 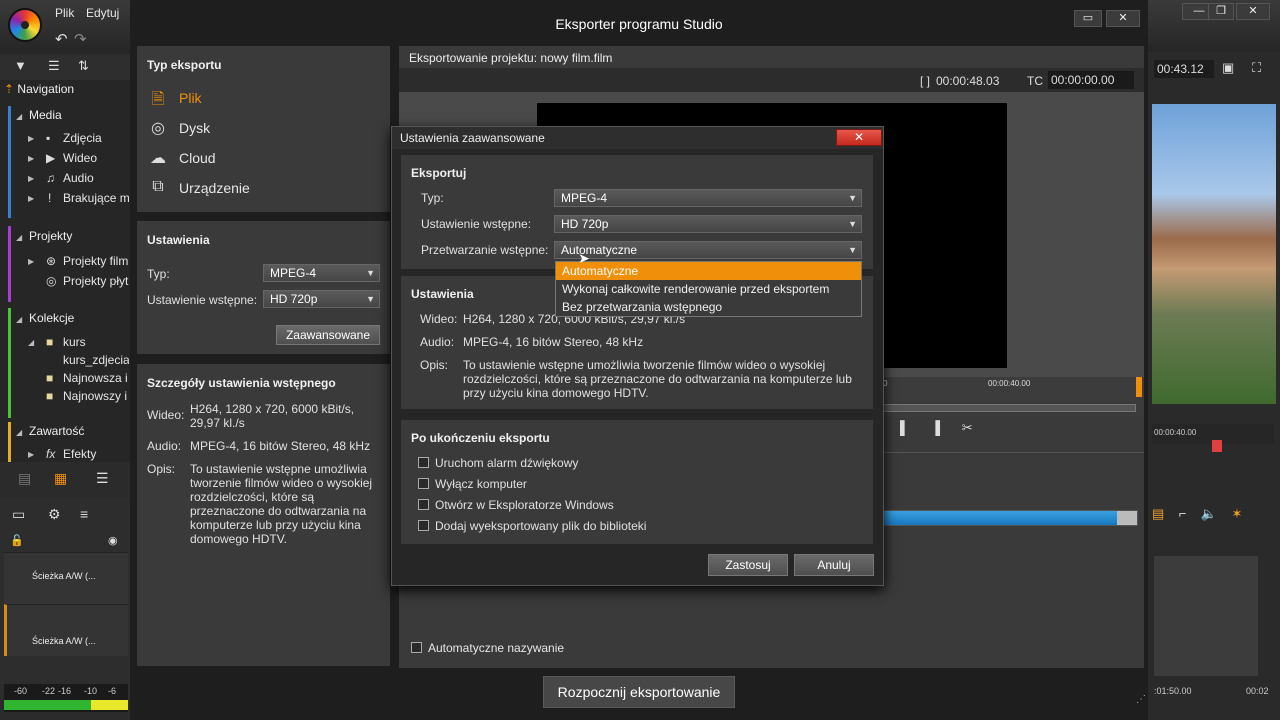 What do you see at coordinates (1088, 18) in the screenshot?
I see `maximize-icon: ▭` at bounding box center [1088, 18].